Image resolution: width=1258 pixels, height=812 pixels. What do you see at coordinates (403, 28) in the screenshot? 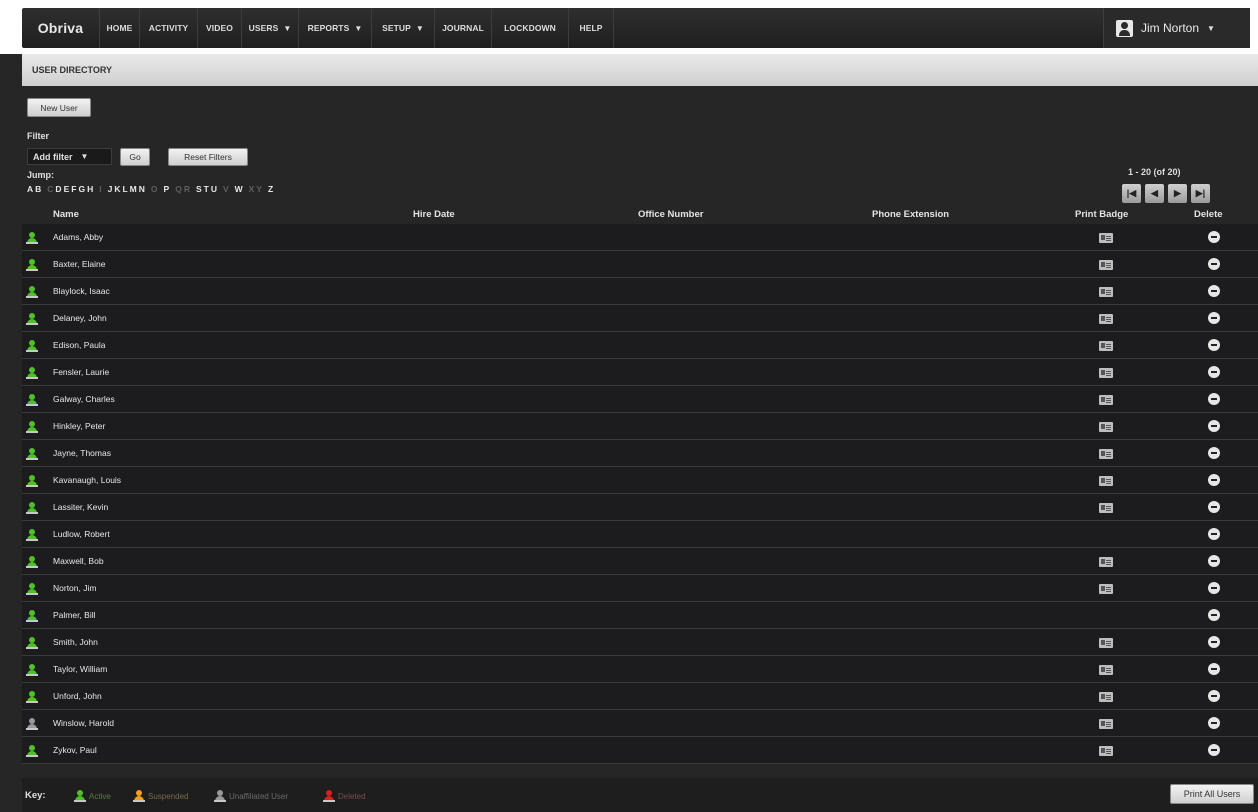
I see `nav-setup: SETUP ▼` at bounding box center [403, 28].